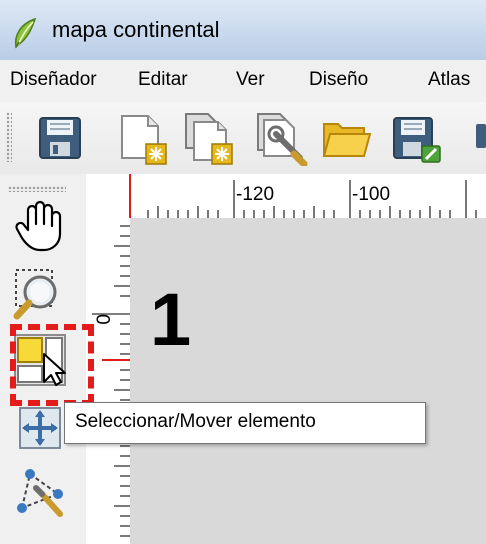 Image resolution: width=486 pixels, height=544 pixels. I want to click on menu-disenador: Diseñador, so click(53, 80).